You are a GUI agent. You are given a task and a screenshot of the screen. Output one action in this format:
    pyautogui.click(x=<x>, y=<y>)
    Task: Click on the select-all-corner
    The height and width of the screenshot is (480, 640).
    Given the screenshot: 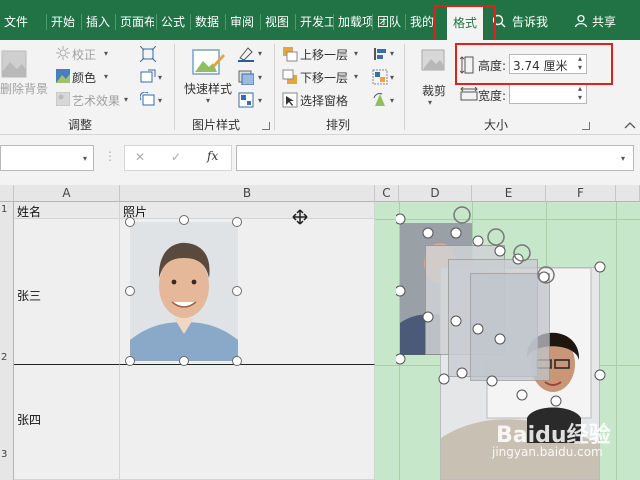 What is the action you would take?
    pyautogui.click(x=7, y=193)
    